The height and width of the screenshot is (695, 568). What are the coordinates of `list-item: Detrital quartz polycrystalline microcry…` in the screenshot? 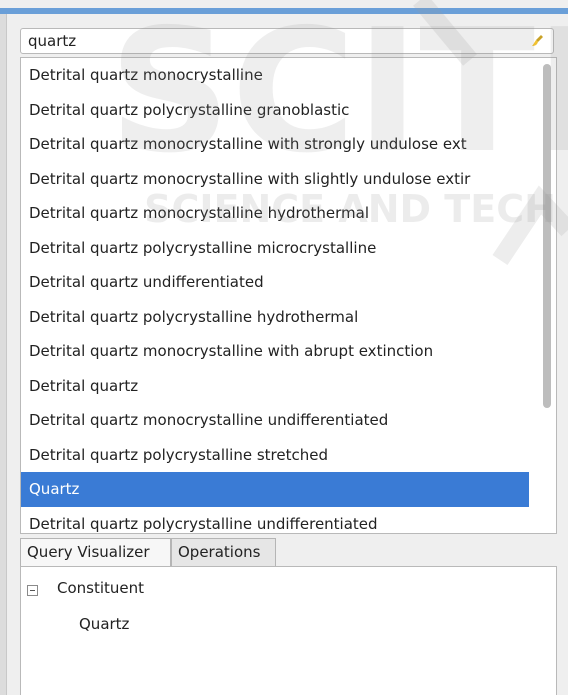 It's located at (275, 248).